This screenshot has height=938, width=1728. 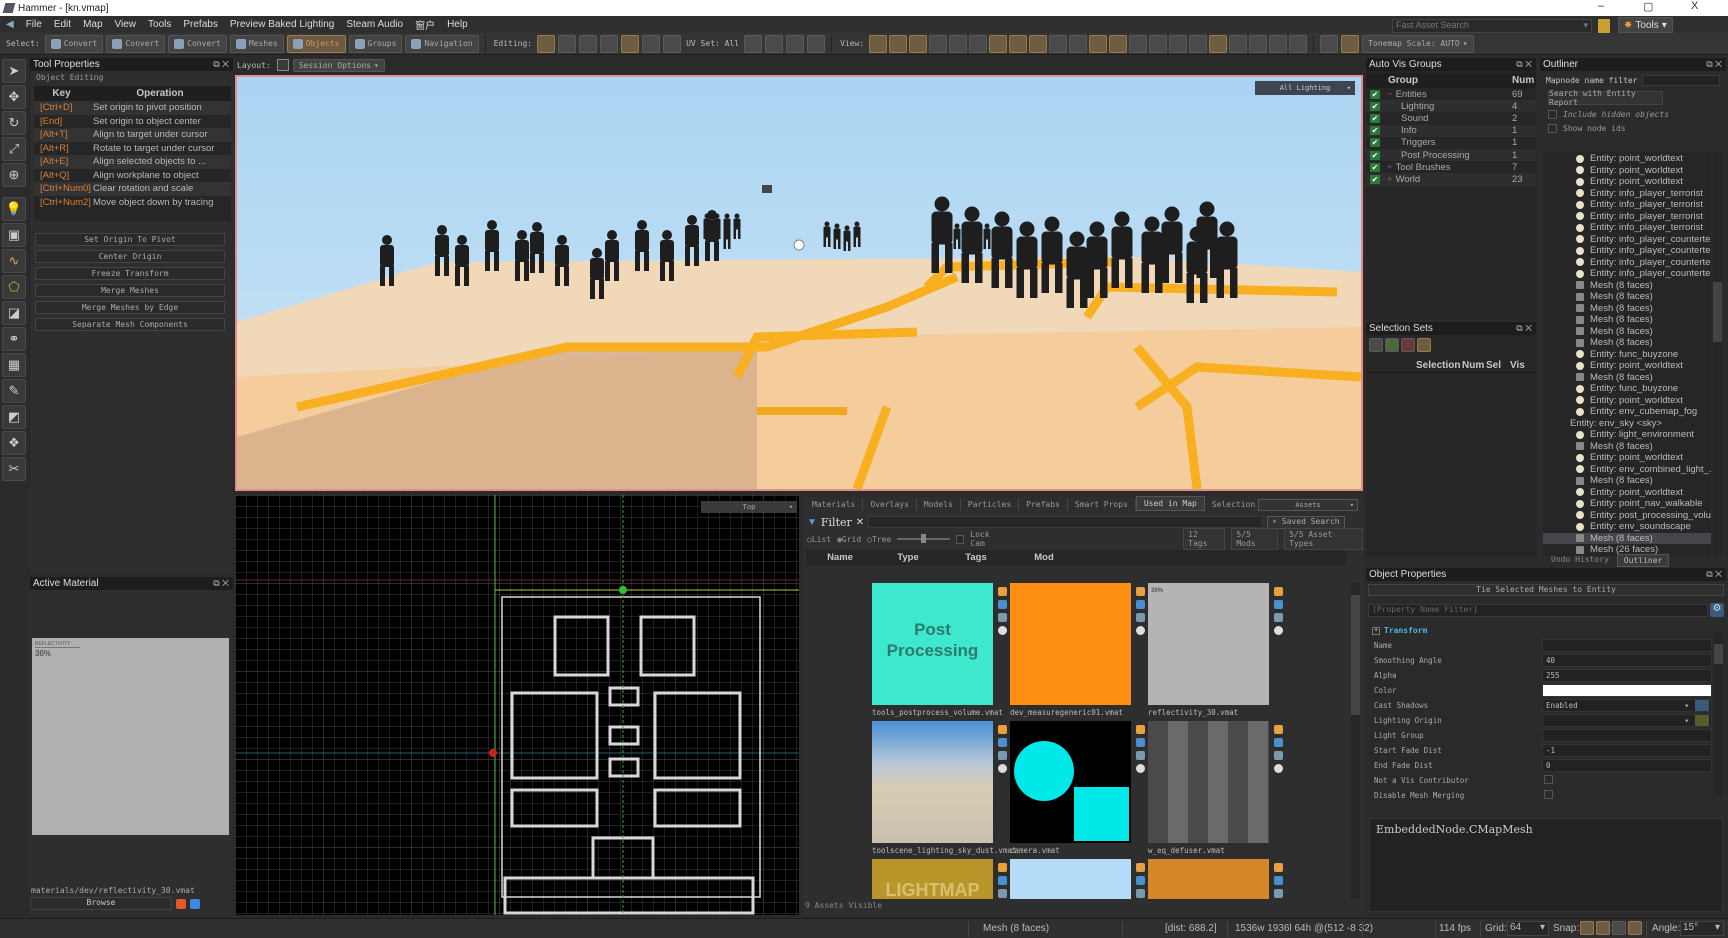 What do you see at coordinates (1350, 43) in the screenshot?
I see `lighting-preview-icon` at bounding box center [1350, 43].